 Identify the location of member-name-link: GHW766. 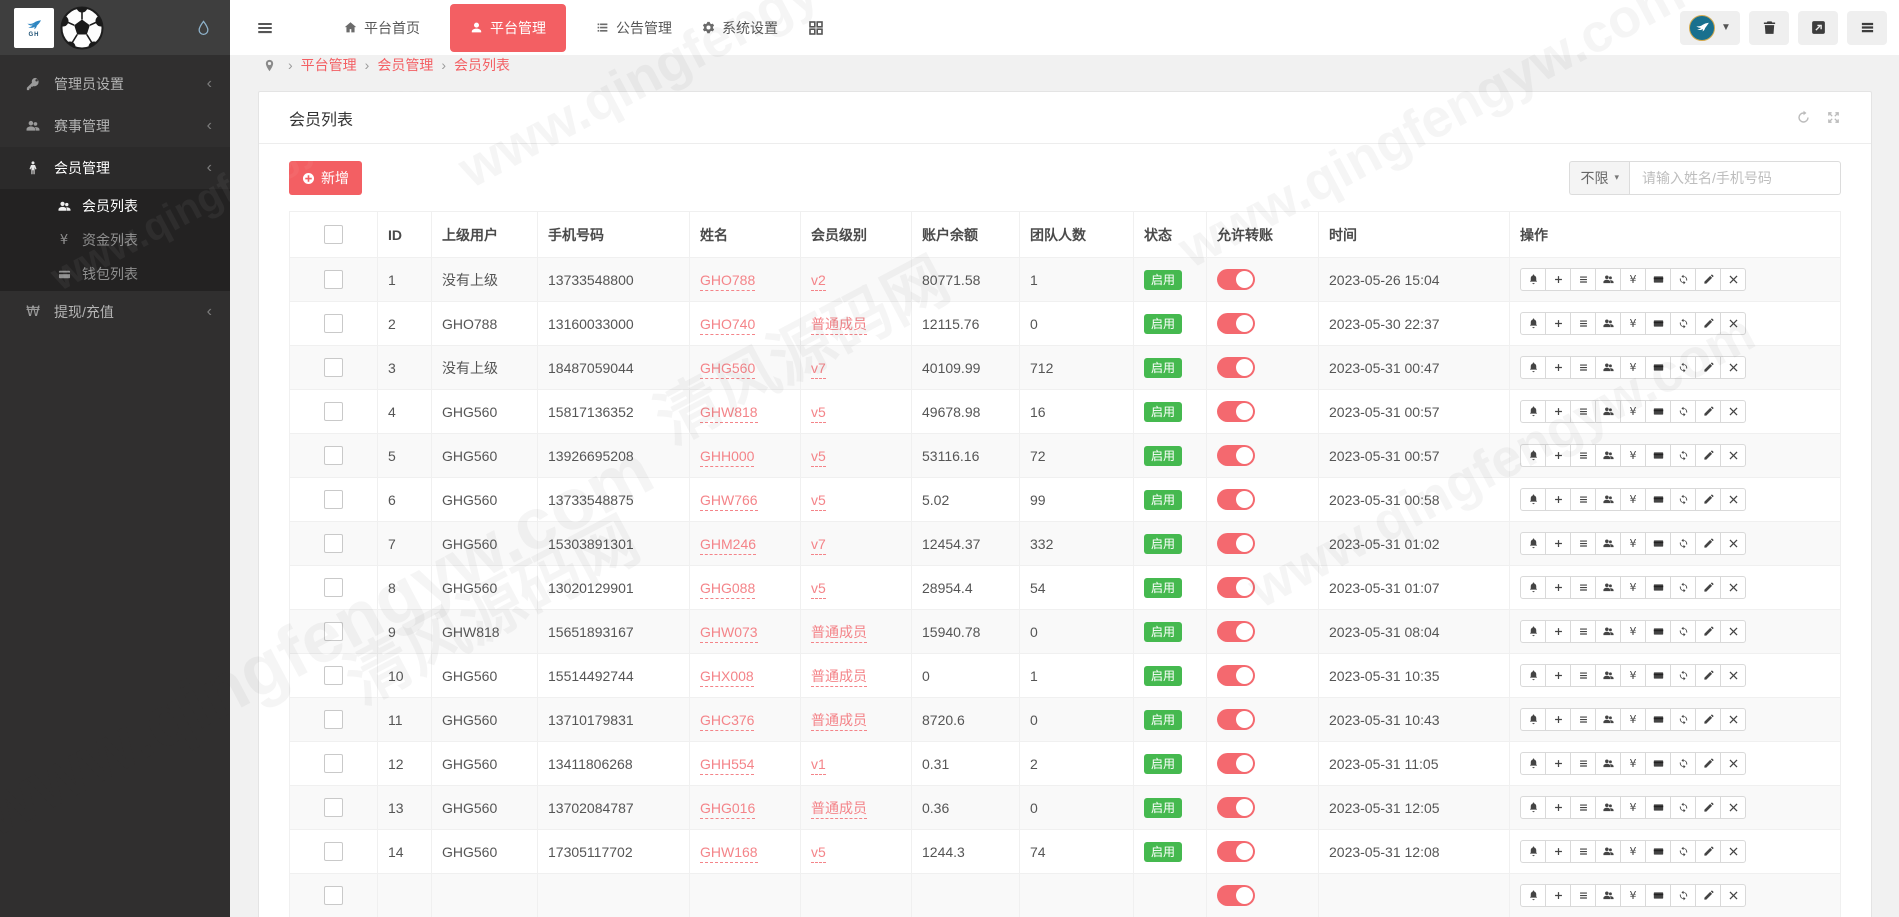
(729, 501).